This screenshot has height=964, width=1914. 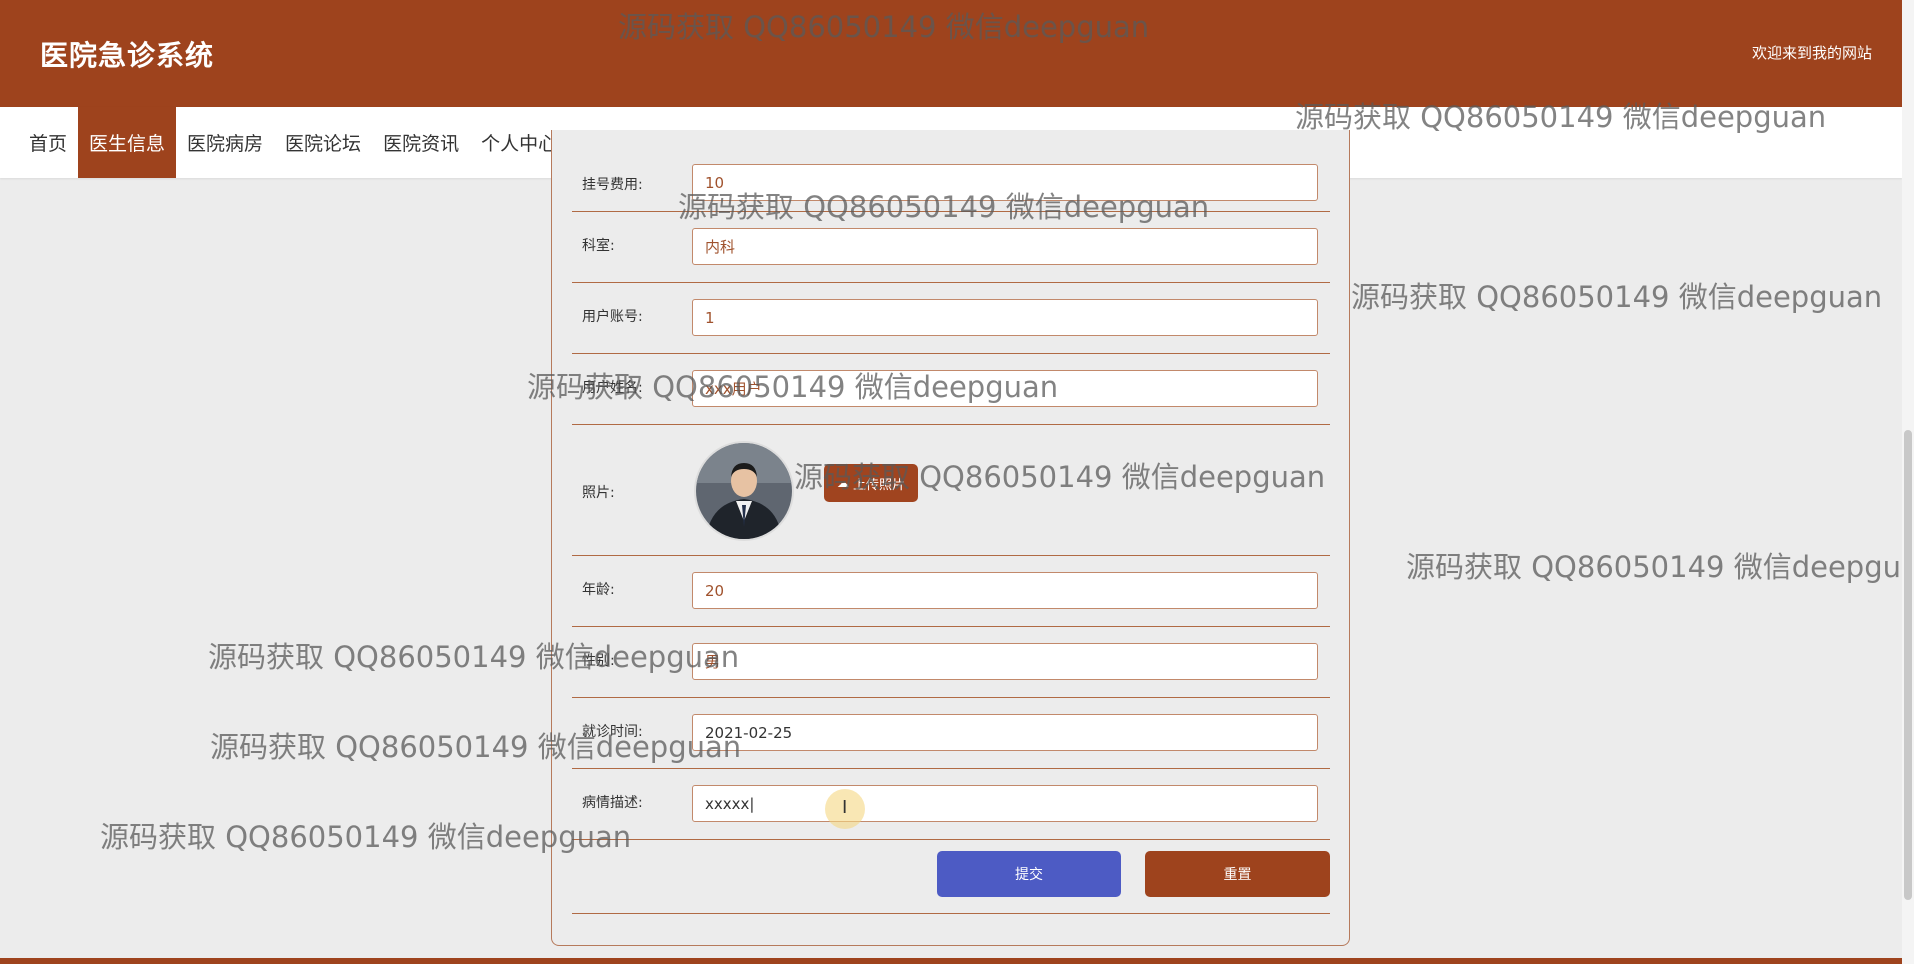 What do you see at coordinates (612, 317) in the screenshot?
I see `user-account-label: 用户账号:` at bounding box center [612, 317].